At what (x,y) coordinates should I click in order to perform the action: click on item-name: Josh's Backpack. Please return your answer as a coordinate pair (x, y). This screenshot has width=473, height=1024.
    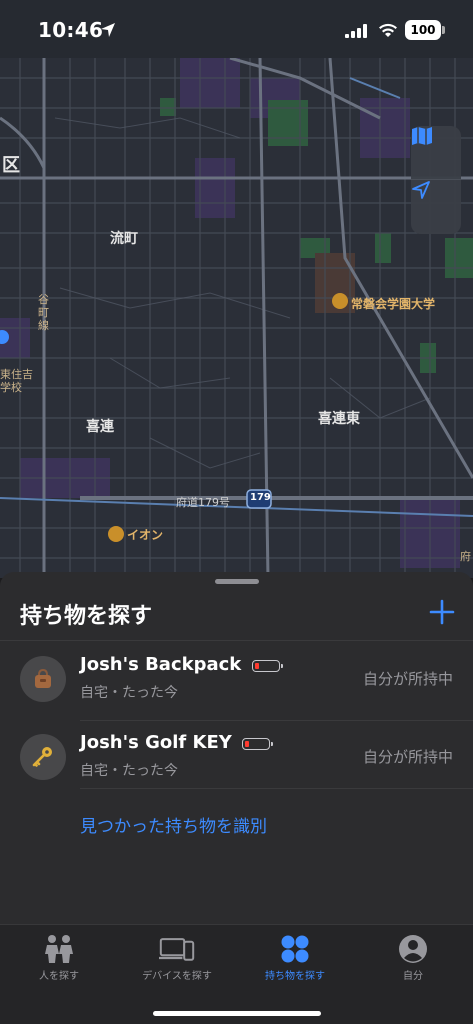
    Looking at the image, I should click on (161, 664).